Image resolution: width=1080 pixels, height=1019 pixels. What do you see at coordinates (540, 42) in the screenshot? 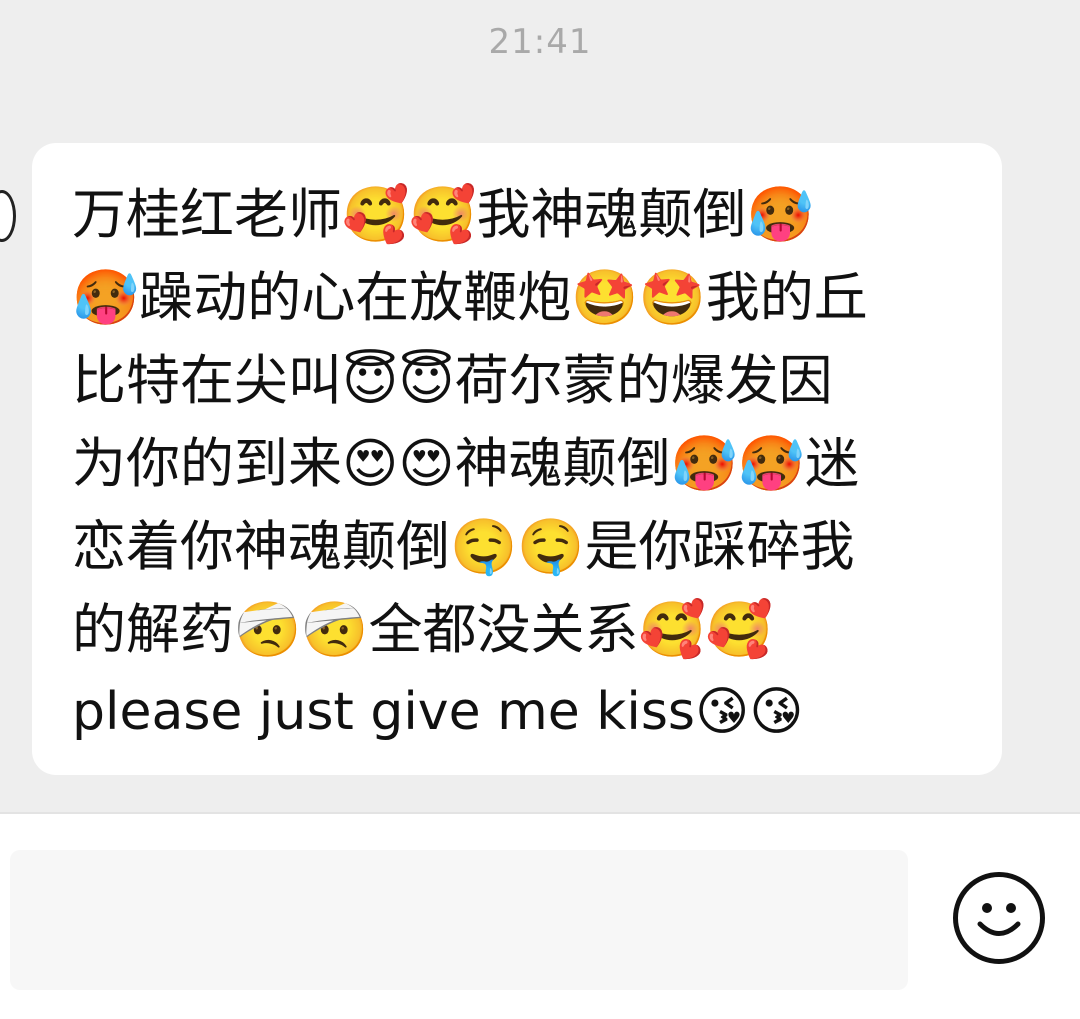
I see `message-timestamp: 21:41` at bounding box center [540, 42].